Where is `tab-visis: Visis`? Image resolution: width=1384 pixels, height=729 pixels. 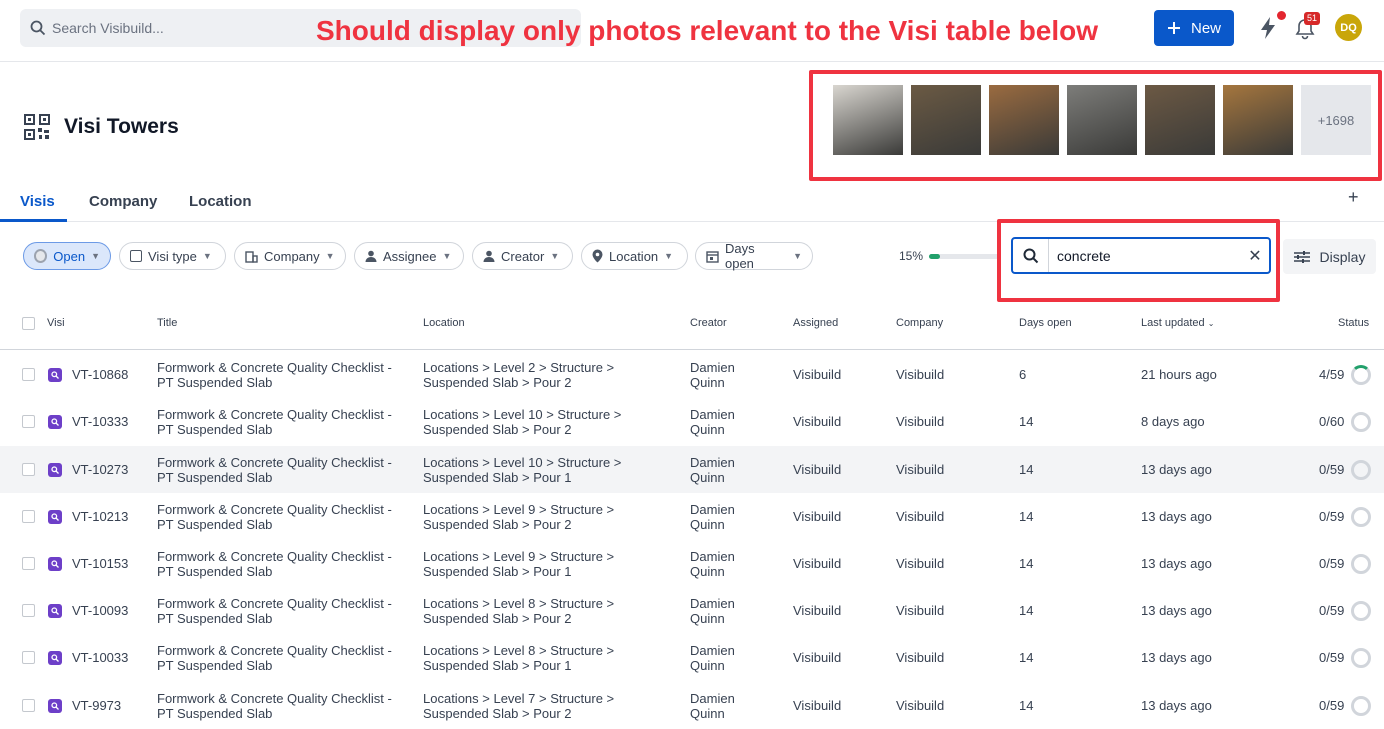
tab-visis: Visis is located at coordinates (37, 201).